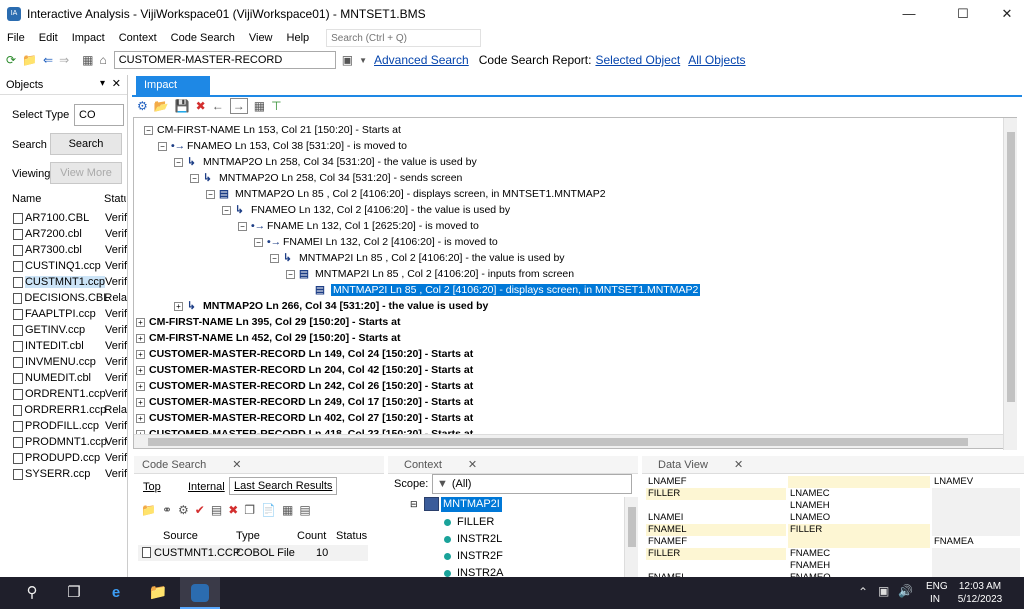 The width and height of the screenshot is (1024, 609). Describe the element at coordinates (568, 441) in the screenshot. I see `impact-hscroll` at that location.